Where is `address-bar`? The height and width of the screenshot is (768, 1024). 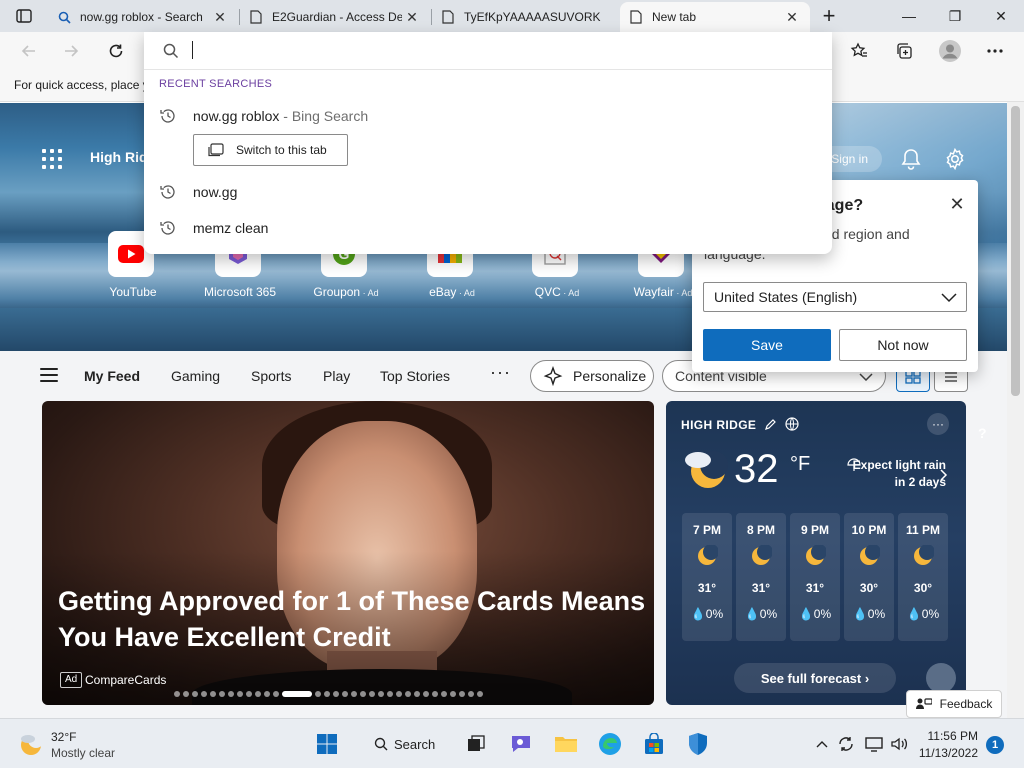 address-bar is located at coordinates (488, 51).